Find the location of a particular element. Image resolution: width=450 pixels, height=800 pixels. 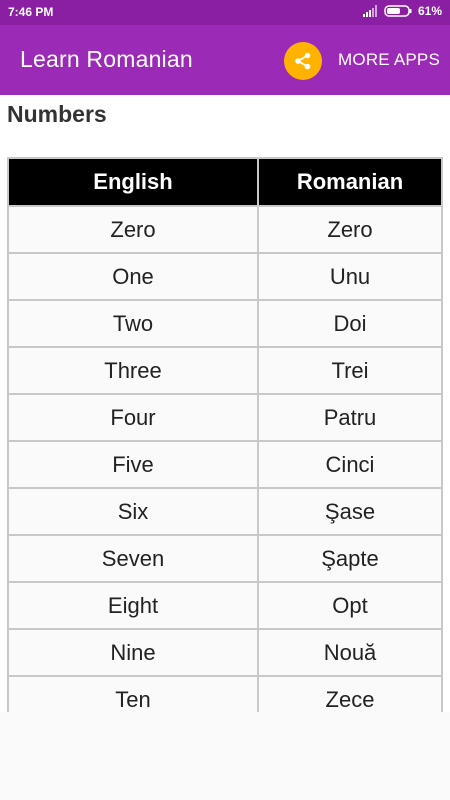

table-row: Four Patru is located at coordinates (225, 417).